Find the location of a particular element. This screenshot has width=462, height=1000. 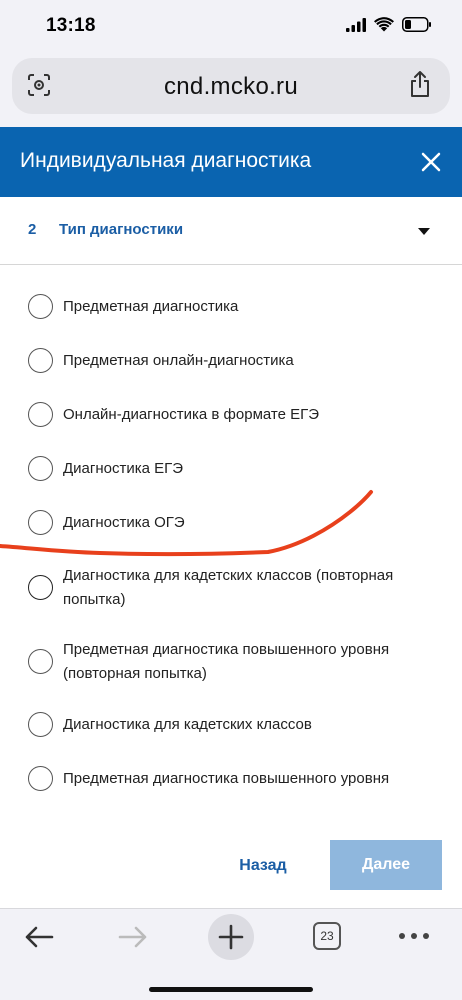

caret-down-icon is located at coordinates (424, 231).